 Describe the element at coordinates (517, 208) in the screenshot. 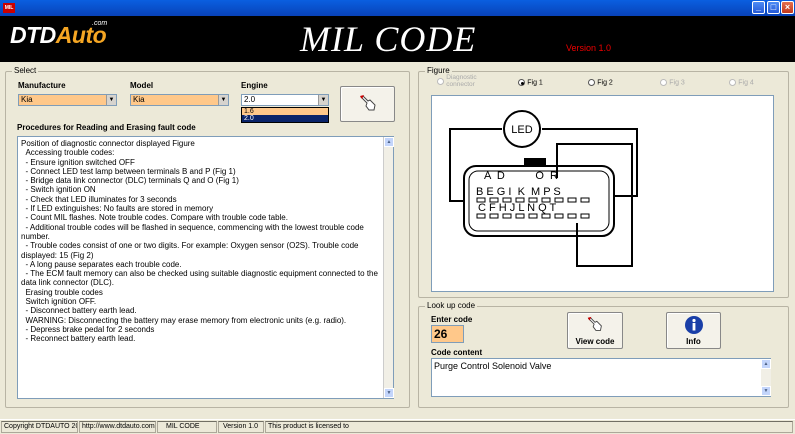

I see `connector-row3: C F H J L N Q T` at that location.